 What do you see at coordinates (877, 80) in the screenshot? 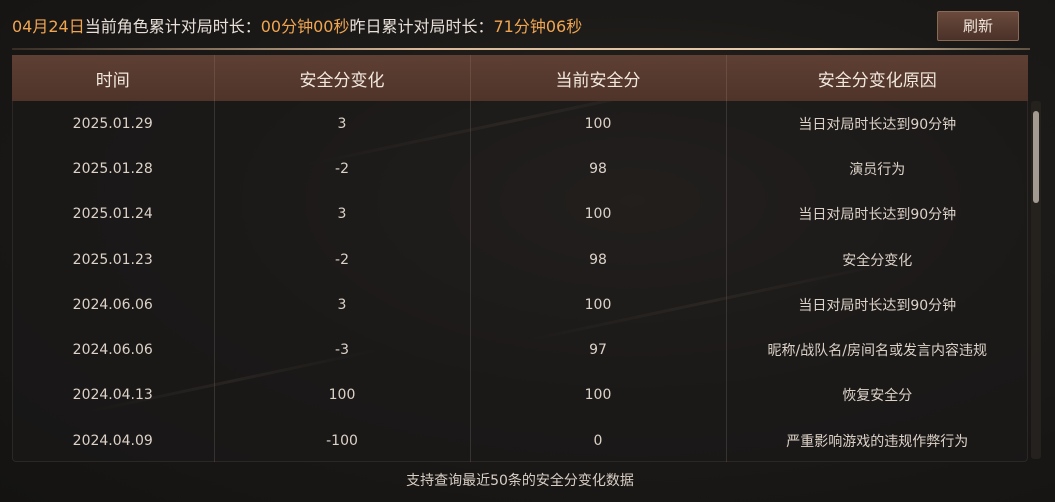
I see `column-header-change-reason: 安全分变化原因` at bounding box center [877, 80].